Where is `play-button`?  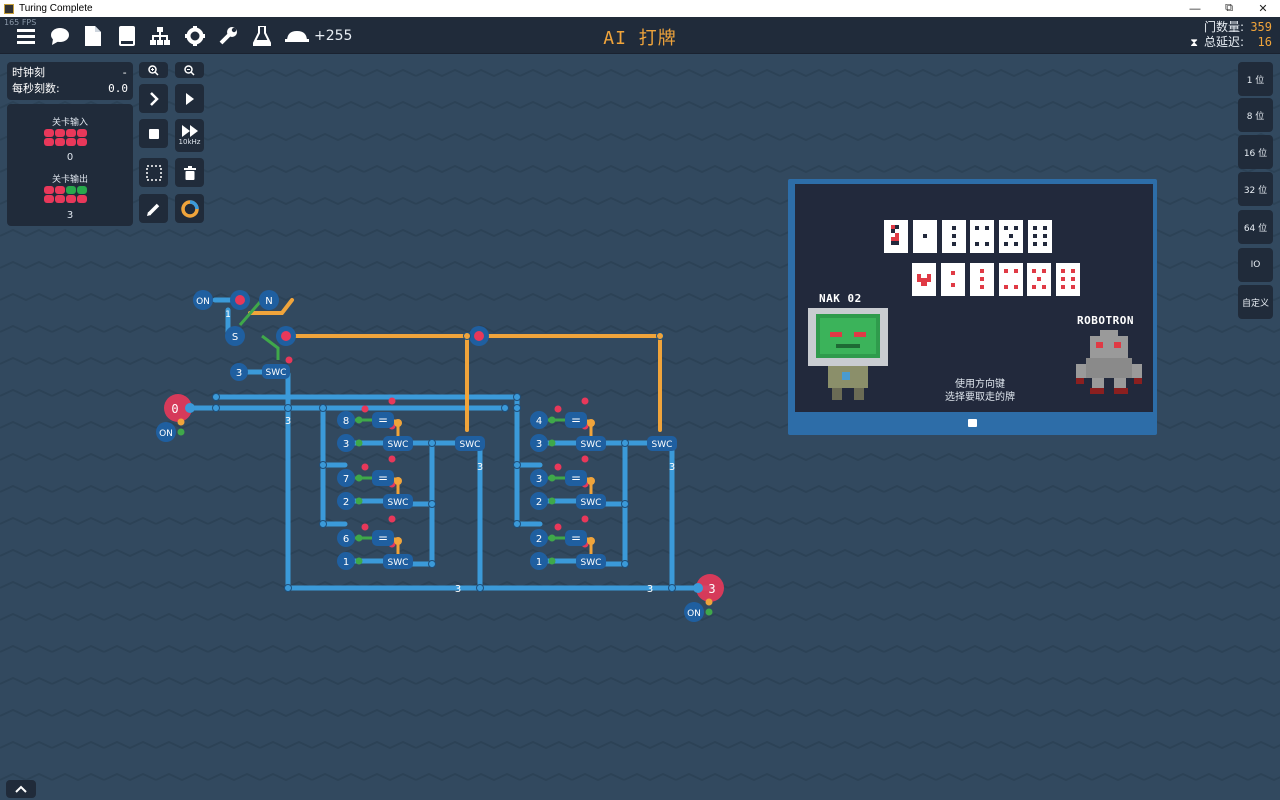
play-button is located at coordinates (189, 98).